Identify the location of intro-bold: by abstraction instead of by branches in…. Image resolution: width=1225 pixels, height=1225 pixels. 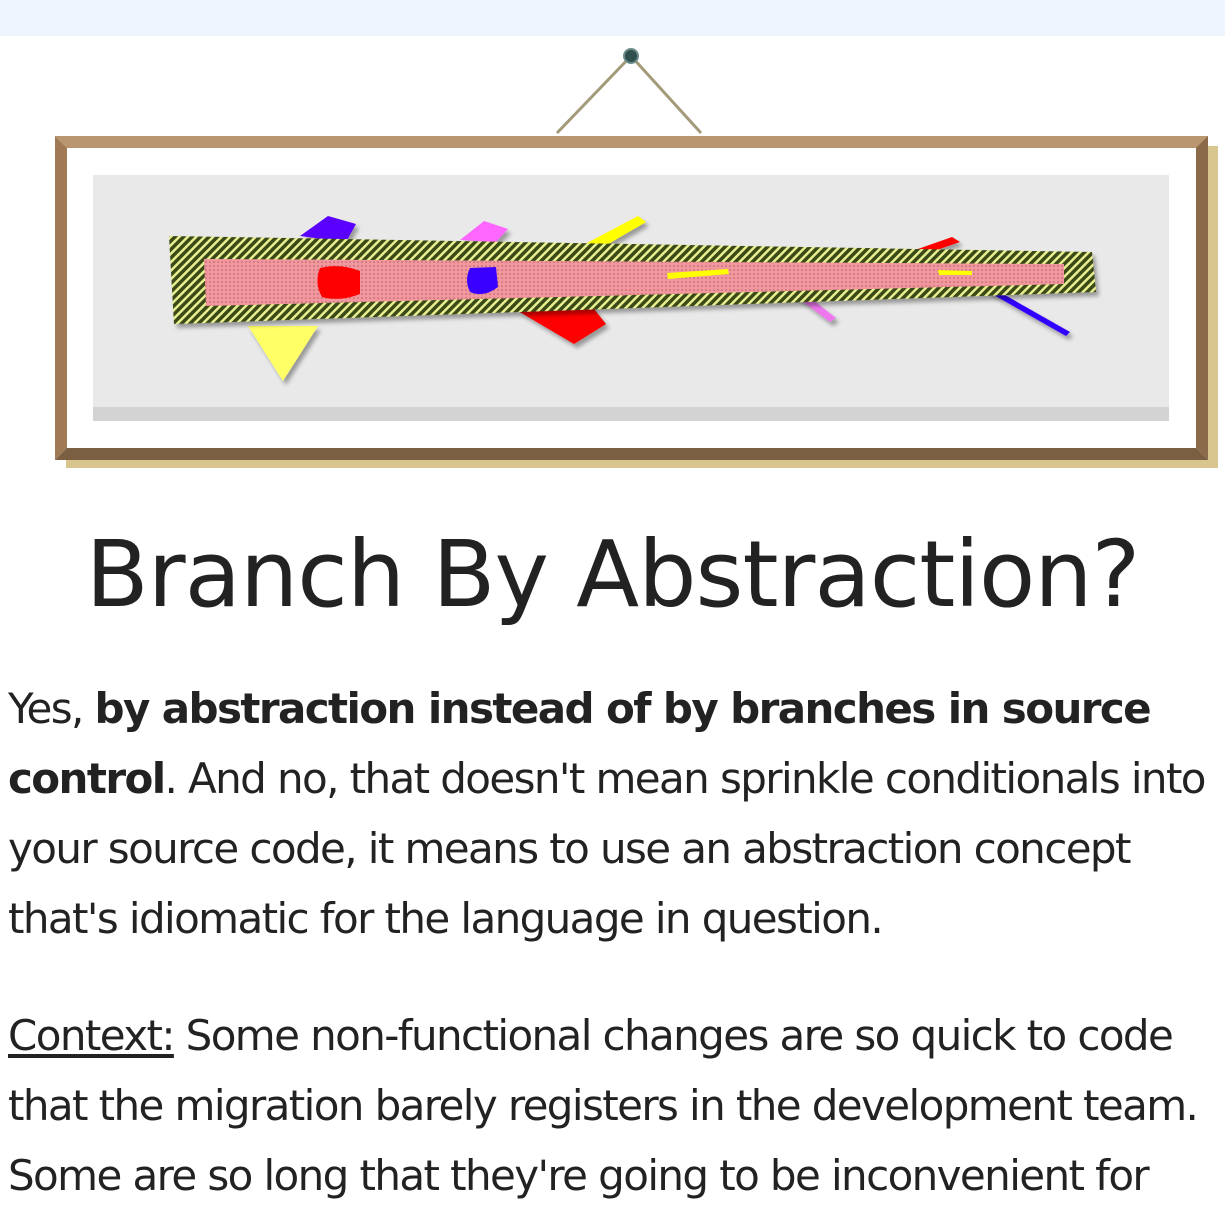
(623, 708).